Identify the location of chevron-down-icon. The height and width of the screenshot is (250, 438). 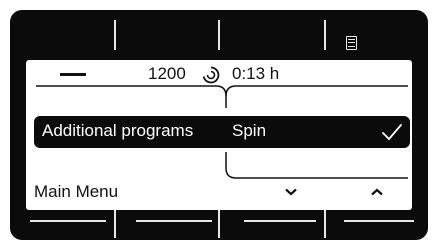
(291, 192).